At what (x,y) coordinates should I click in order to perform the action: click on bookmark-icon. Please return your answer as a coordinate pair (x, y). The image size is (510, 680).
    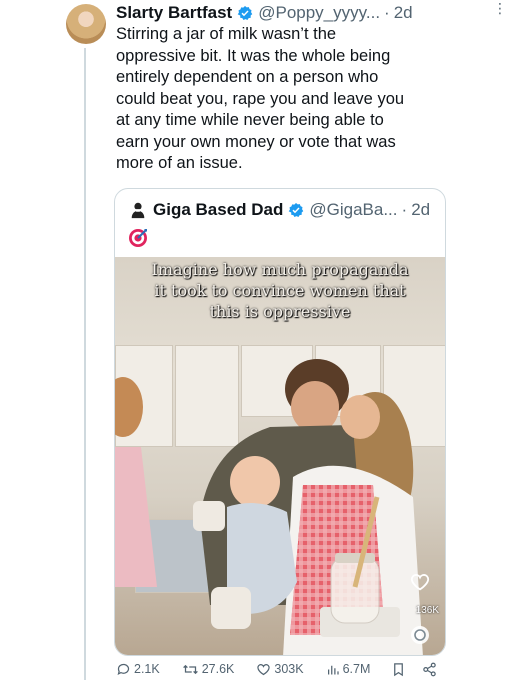
    Looking at the image, I should click on (399, 669).